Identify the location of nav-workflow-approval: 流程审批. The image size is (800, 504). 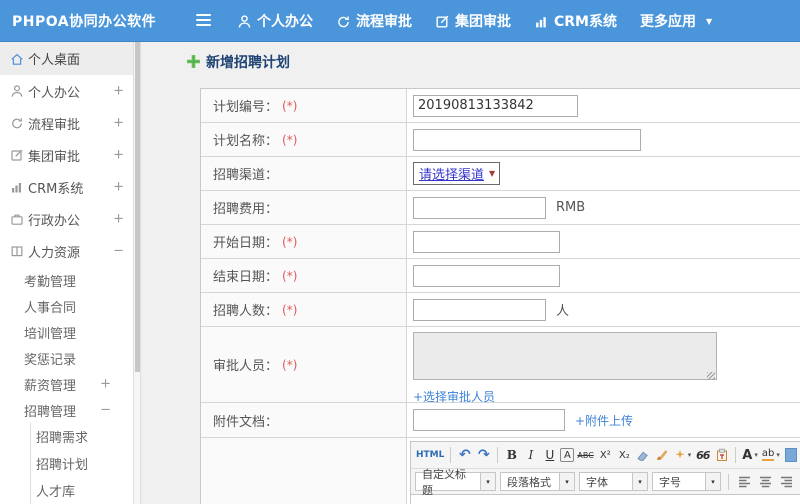
(374, 21).